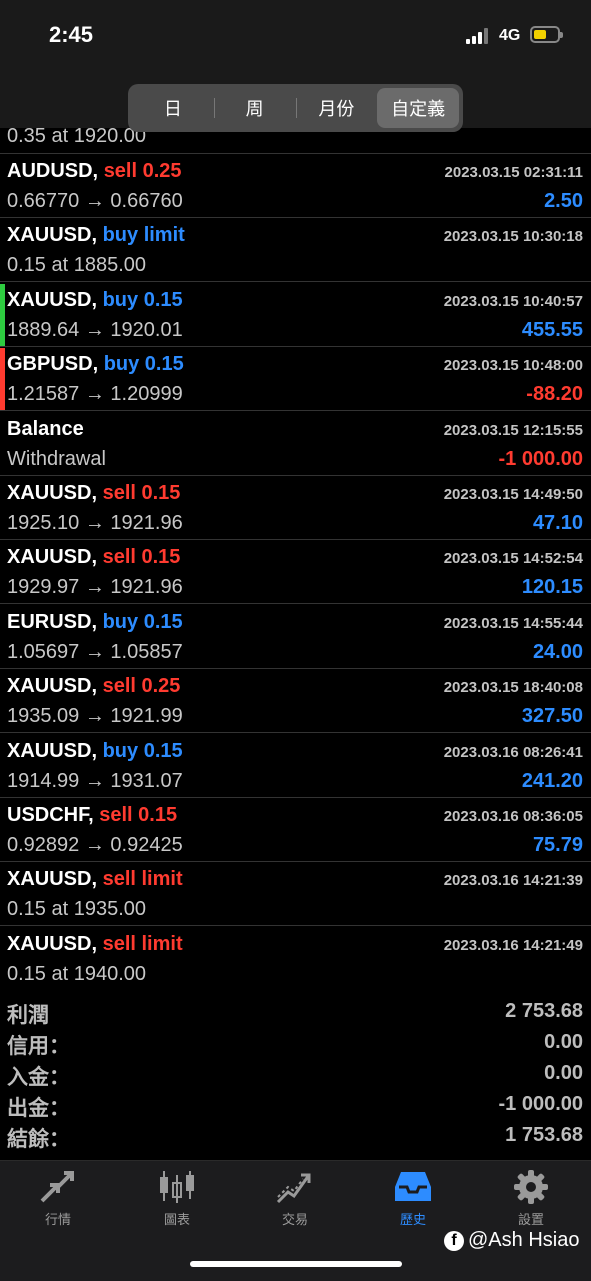  Describe the element at coordinates (552, 780) in the screenshot. I see `deal-profit: 241.20` at that location.